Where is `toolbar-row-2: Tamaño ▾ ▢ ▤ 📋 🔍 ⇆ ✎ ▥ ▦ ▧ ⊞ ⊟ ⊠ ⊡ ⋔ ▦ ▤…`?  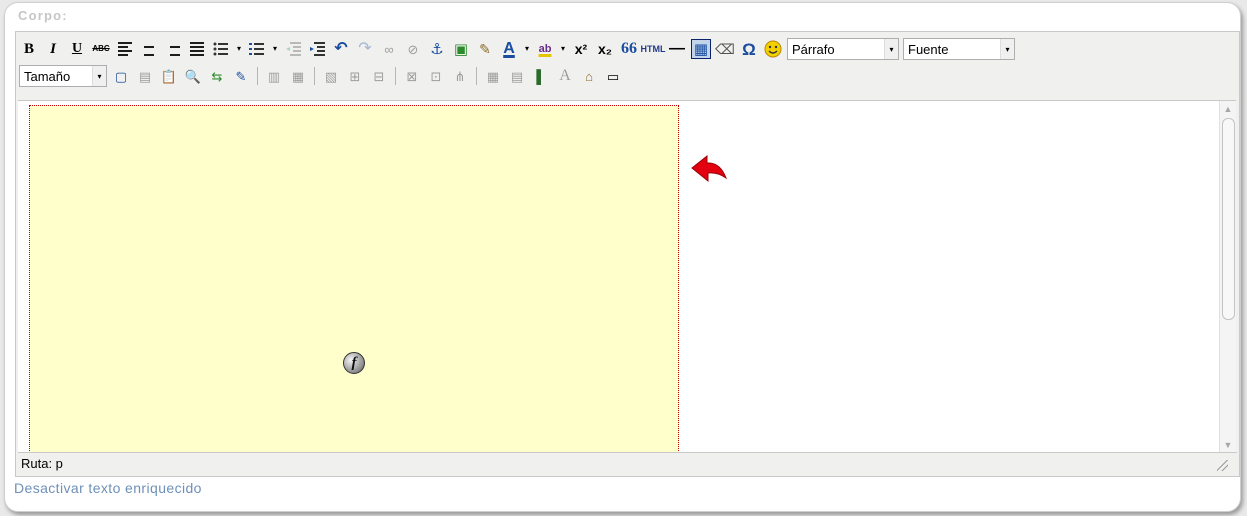
toolbar-row-2: Tamaño ▾ ▢ ▤ 📋 🔍 ⇆ ✎ ▥ ▦ ▧ ⊞ ⊟ ⊠ ⊡ ⋔ ▦ ▤… is located at coordinates (321, 76).